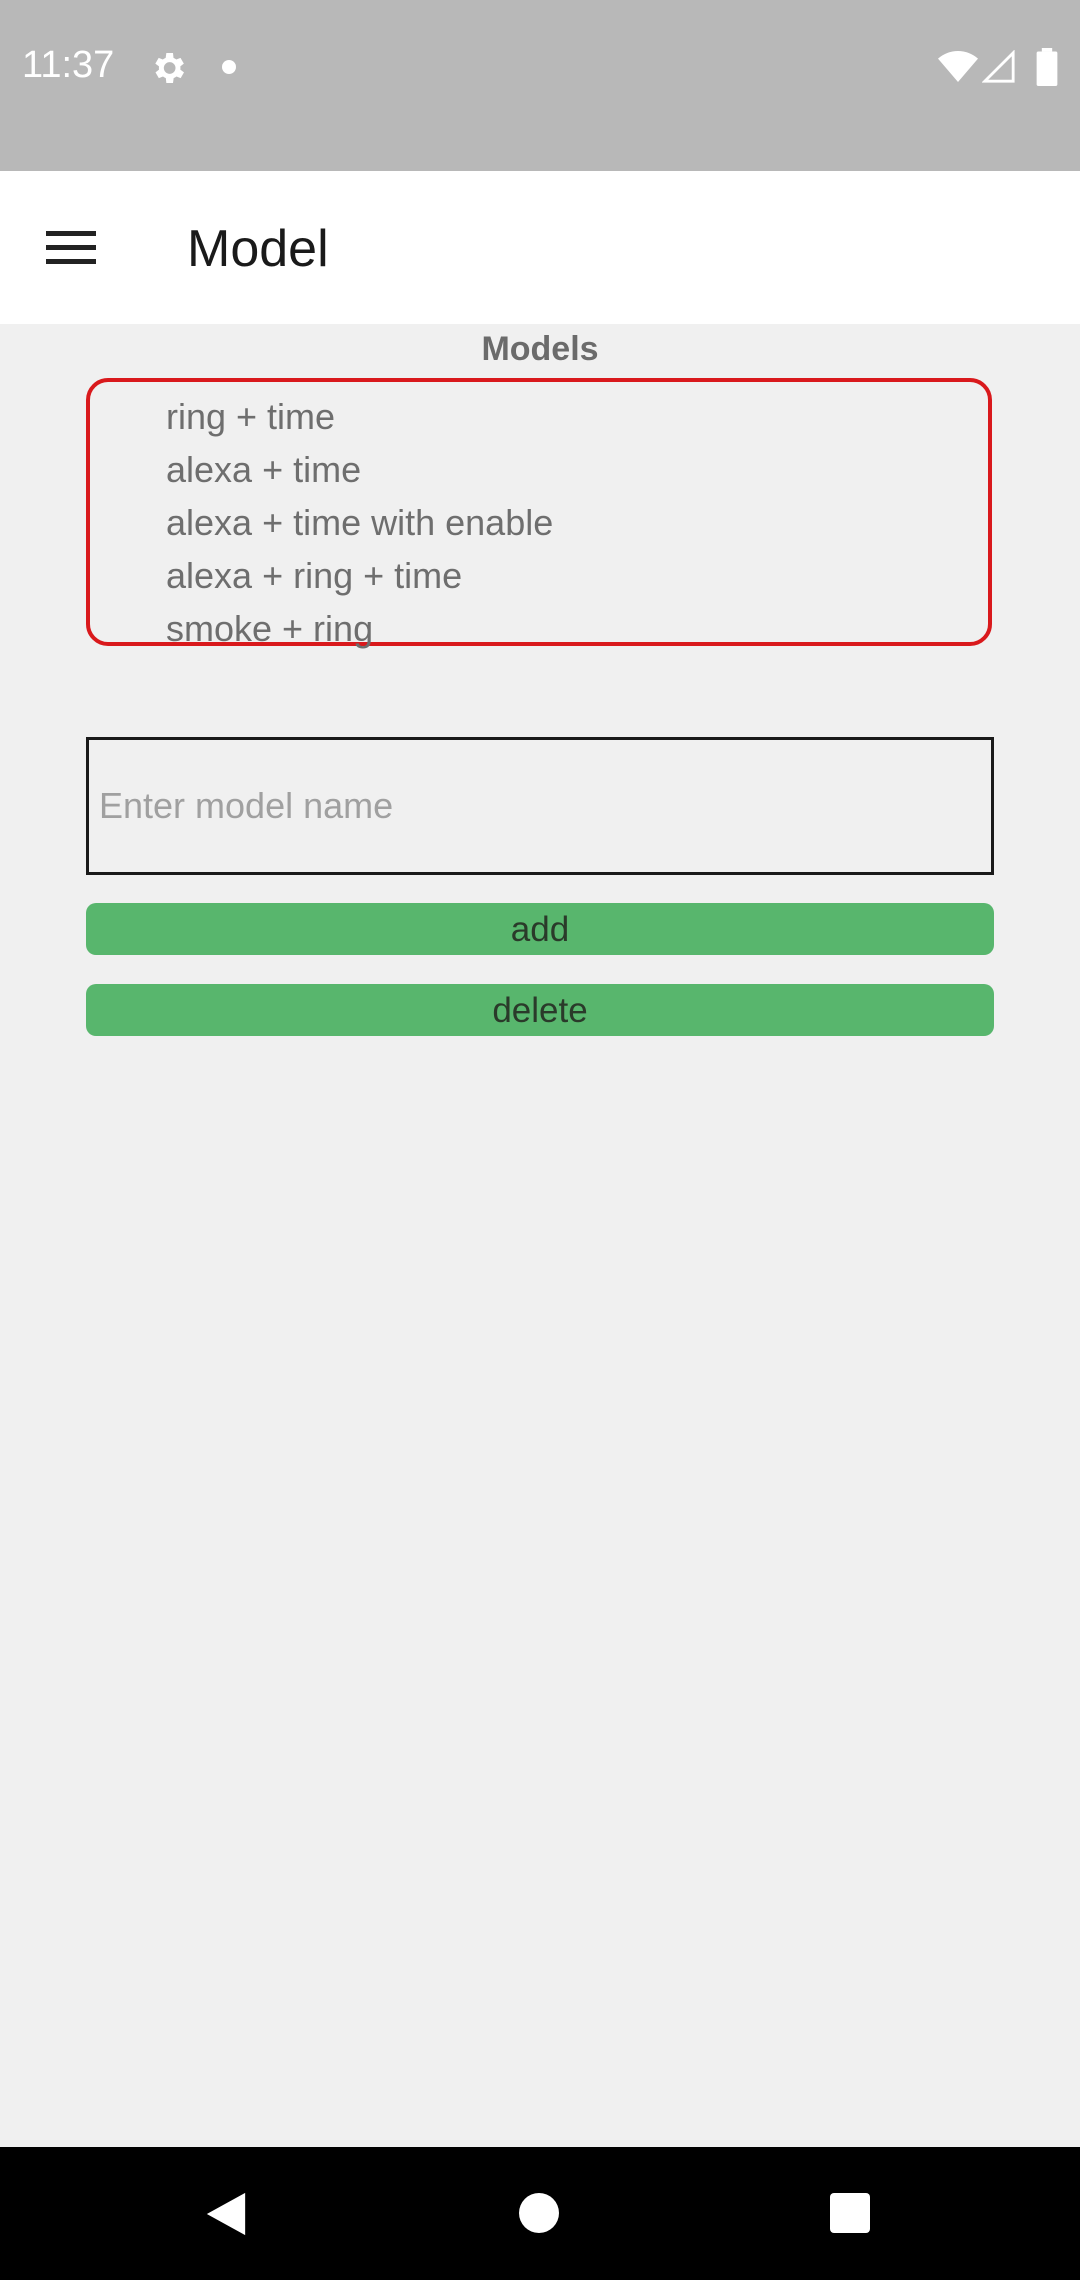 The image size is (1080, 2280). Describe the element at coordinates (540, 349) in the screenshot. I see `models-heading: Models` at that location.